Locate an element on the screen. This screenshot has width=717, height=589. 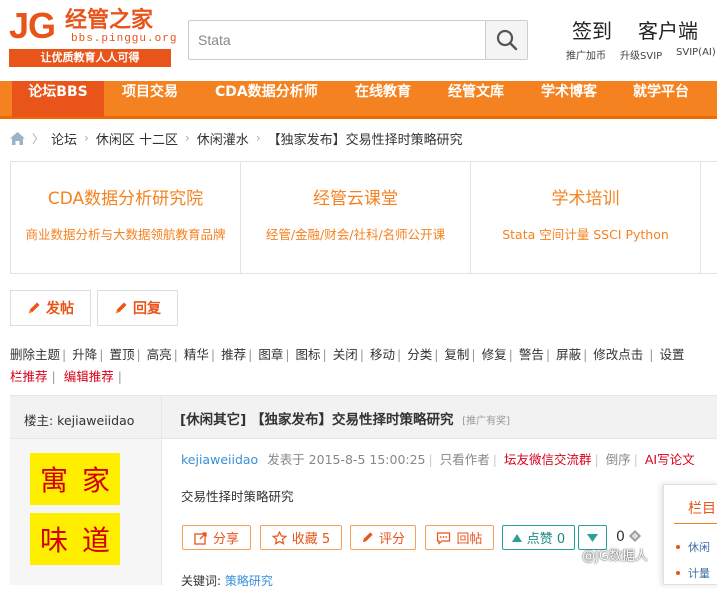
breadcrumb: 〉 论坛 › 休闲区 十二区 › 休闲灌水 › 【独家发布】交易性择时策略研究 is located at coordinates (236, 138).